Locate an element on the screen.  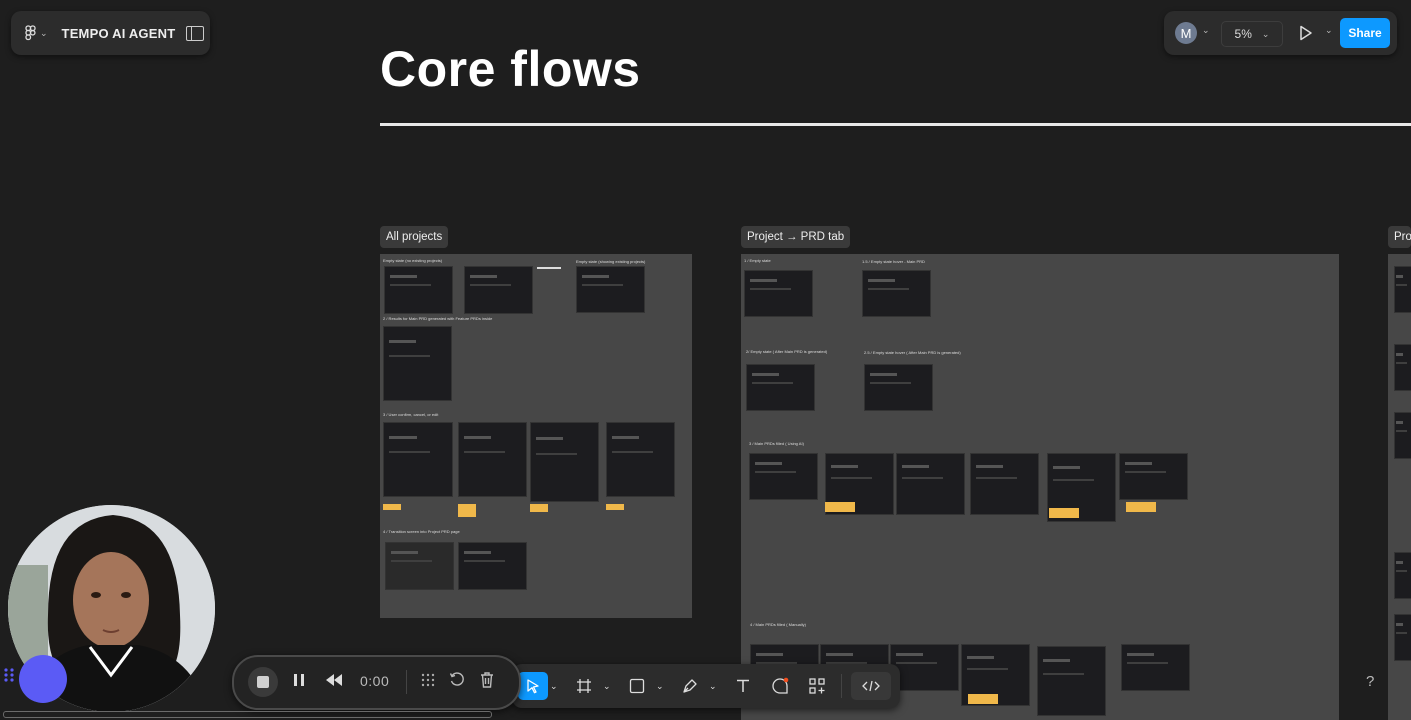
move-tool is located at coordinates (533, 686).